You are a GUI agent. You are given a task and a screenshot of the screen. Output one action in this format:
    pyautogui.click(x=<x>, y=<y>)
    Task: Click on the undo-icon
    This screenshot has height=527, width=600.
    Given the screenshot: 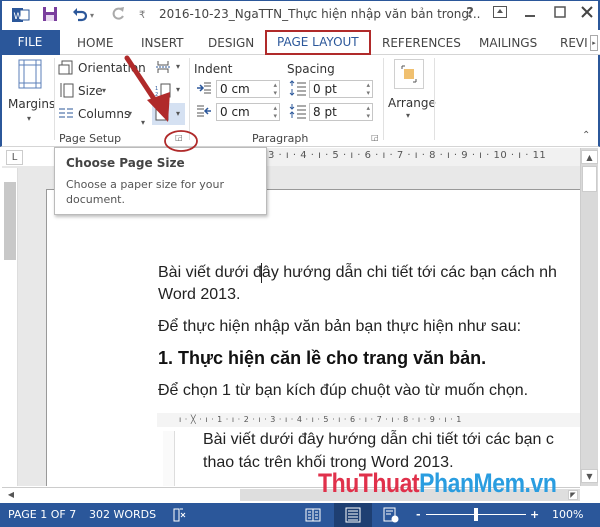 What is the action you would take?
    pyautogui.click(x=80, y=16)
    